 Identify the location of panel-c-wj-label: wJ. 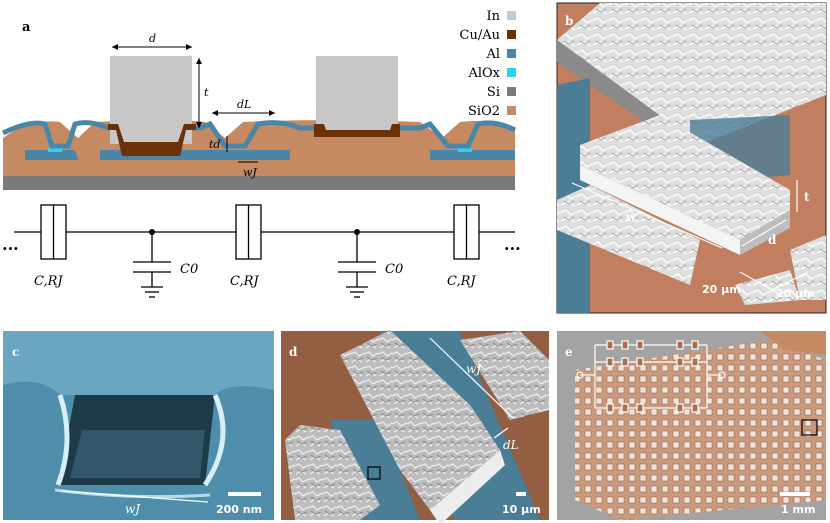
(133, 509).